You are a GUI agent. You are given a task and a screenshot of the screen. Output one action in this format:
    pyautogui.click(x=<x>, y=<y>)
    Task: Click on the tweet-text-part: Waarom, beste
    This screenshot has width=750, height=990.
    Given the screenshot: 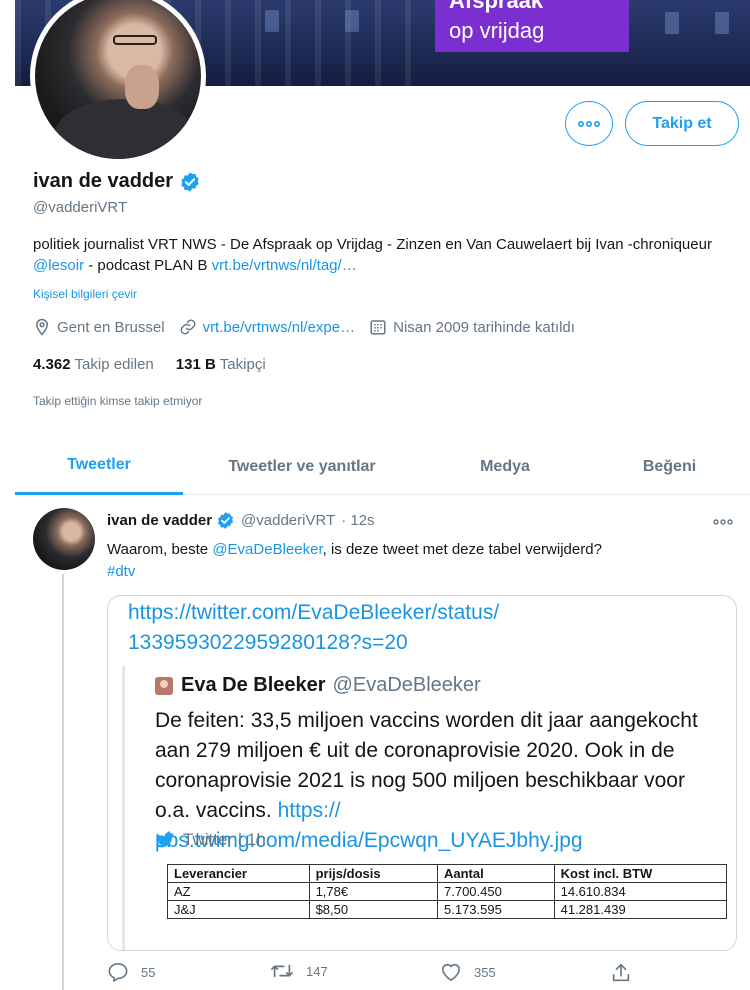 What is the action you would take?
    pyautogui.click(x=160, y=549)
    